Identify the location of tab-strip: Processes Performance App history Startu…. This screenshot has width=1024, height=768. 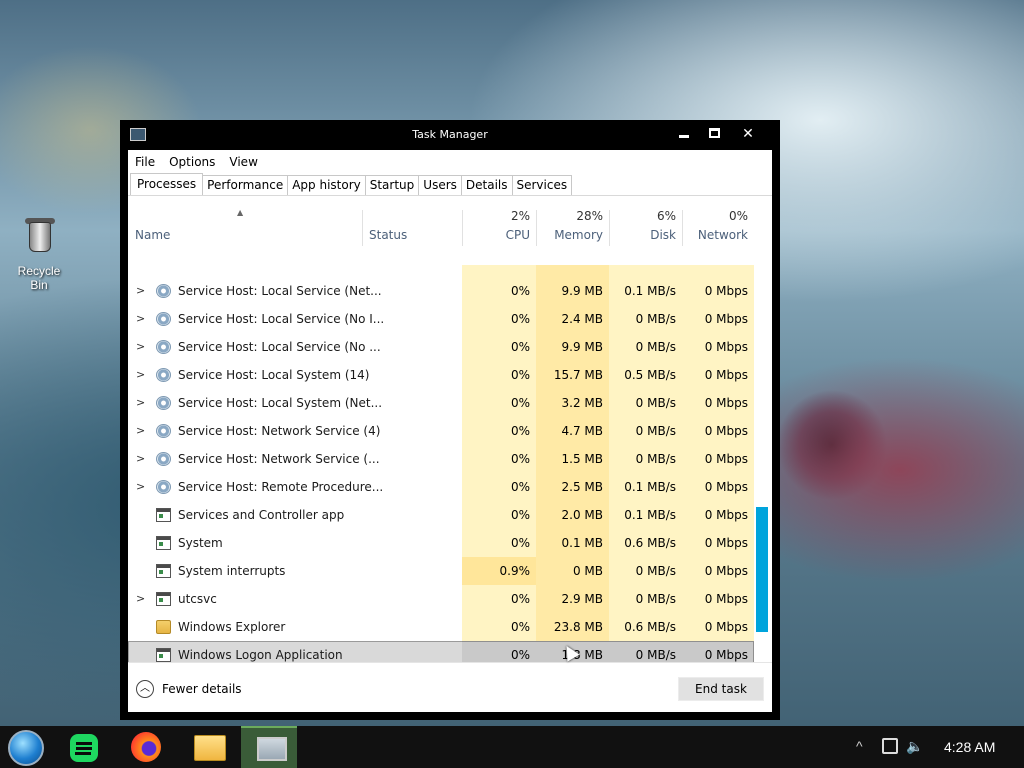
(450, 184).